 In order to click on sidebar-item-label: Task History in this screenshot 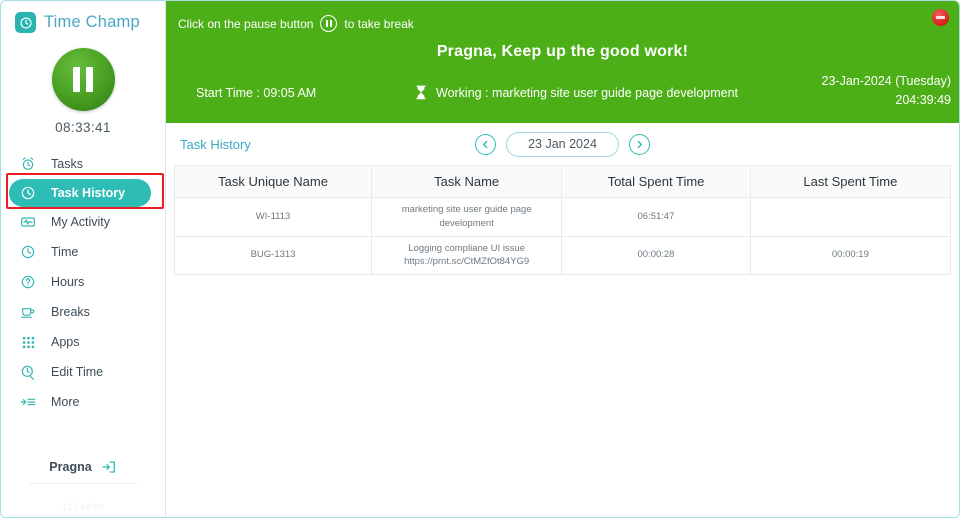, I will do `click(88, 193)`.